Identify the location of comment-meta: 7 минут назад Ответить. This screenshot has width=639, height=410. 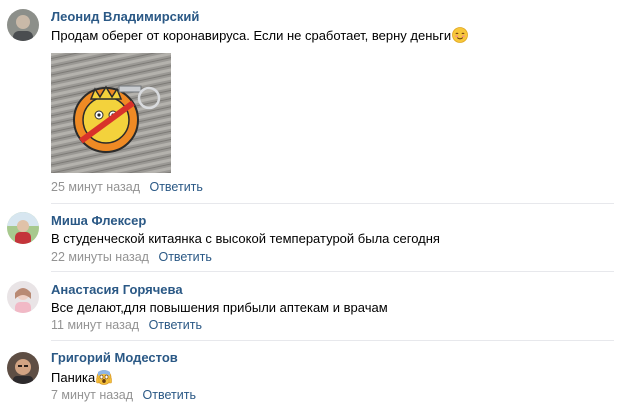
(123, 395).